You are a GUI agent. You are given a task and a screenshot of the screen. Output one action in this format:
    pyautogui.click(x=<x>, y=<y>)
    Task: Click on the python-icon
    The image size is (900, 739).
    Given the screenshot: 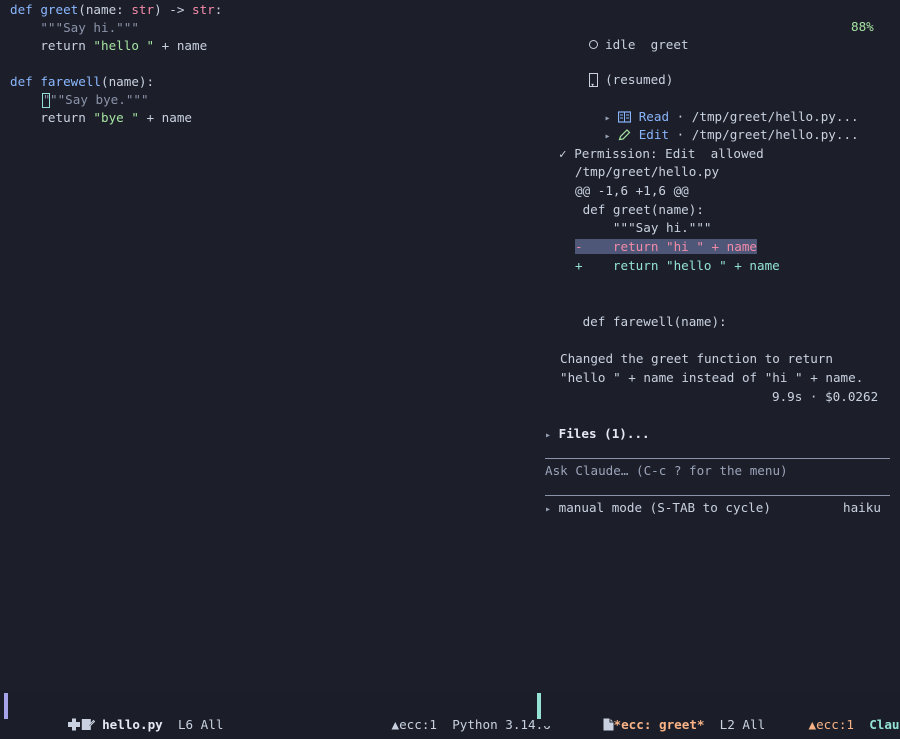 What is the action you would take?
    pyautogui.click(x=73, y=724)
    